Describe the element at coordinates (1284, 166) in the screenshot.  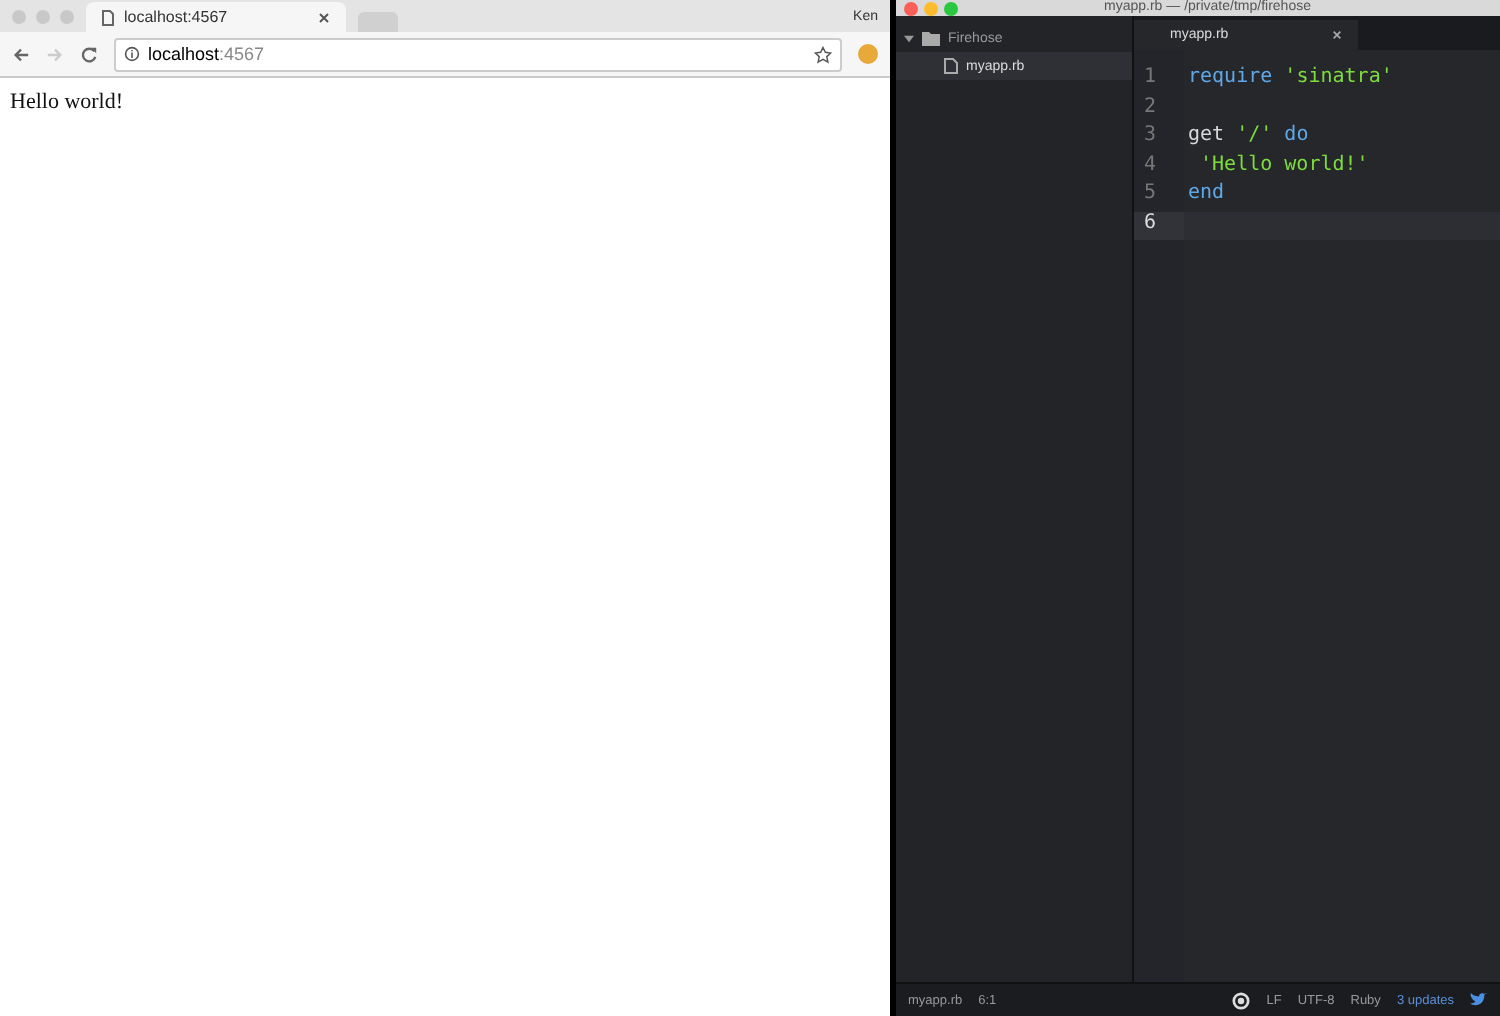
I see `code-line: 'Hello world!'` at that location.